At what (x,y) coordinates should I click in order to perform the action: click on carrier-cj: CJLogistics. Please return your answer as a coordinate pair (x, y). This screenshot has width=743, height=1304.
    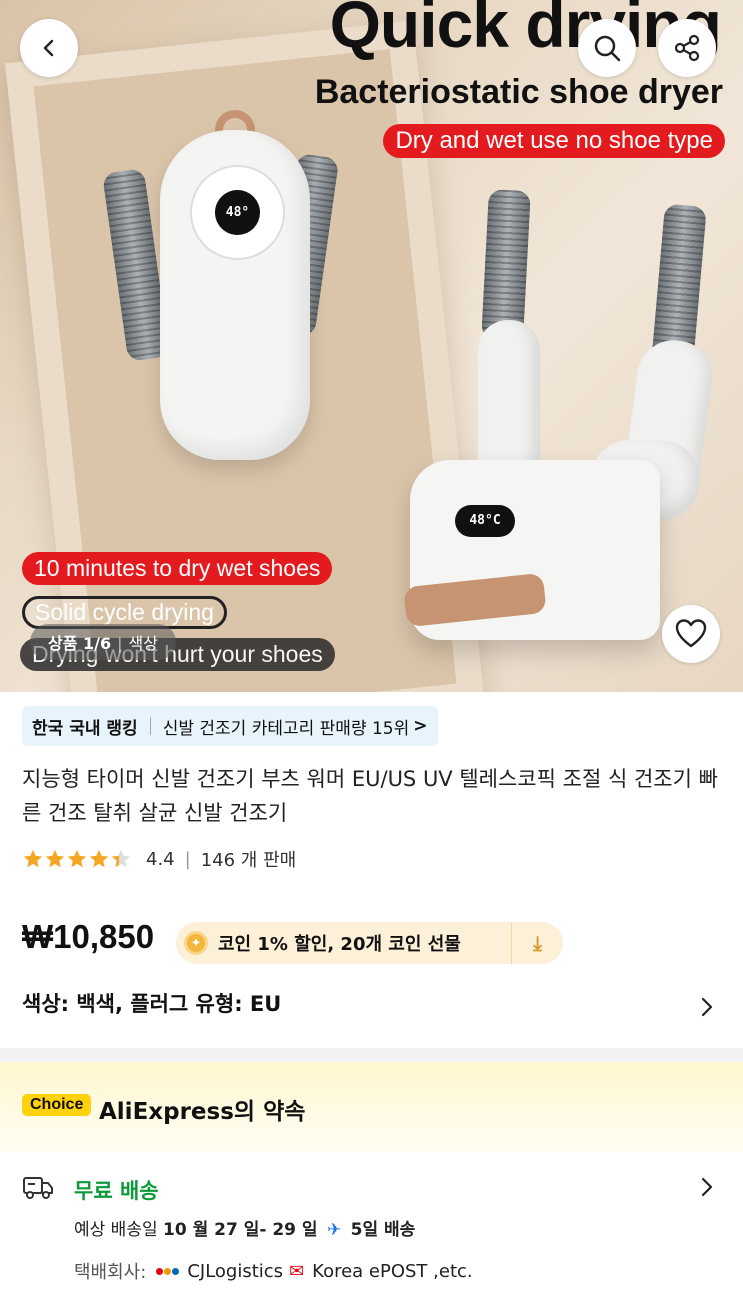
    Looking at the image, I should click on (235, 1271).